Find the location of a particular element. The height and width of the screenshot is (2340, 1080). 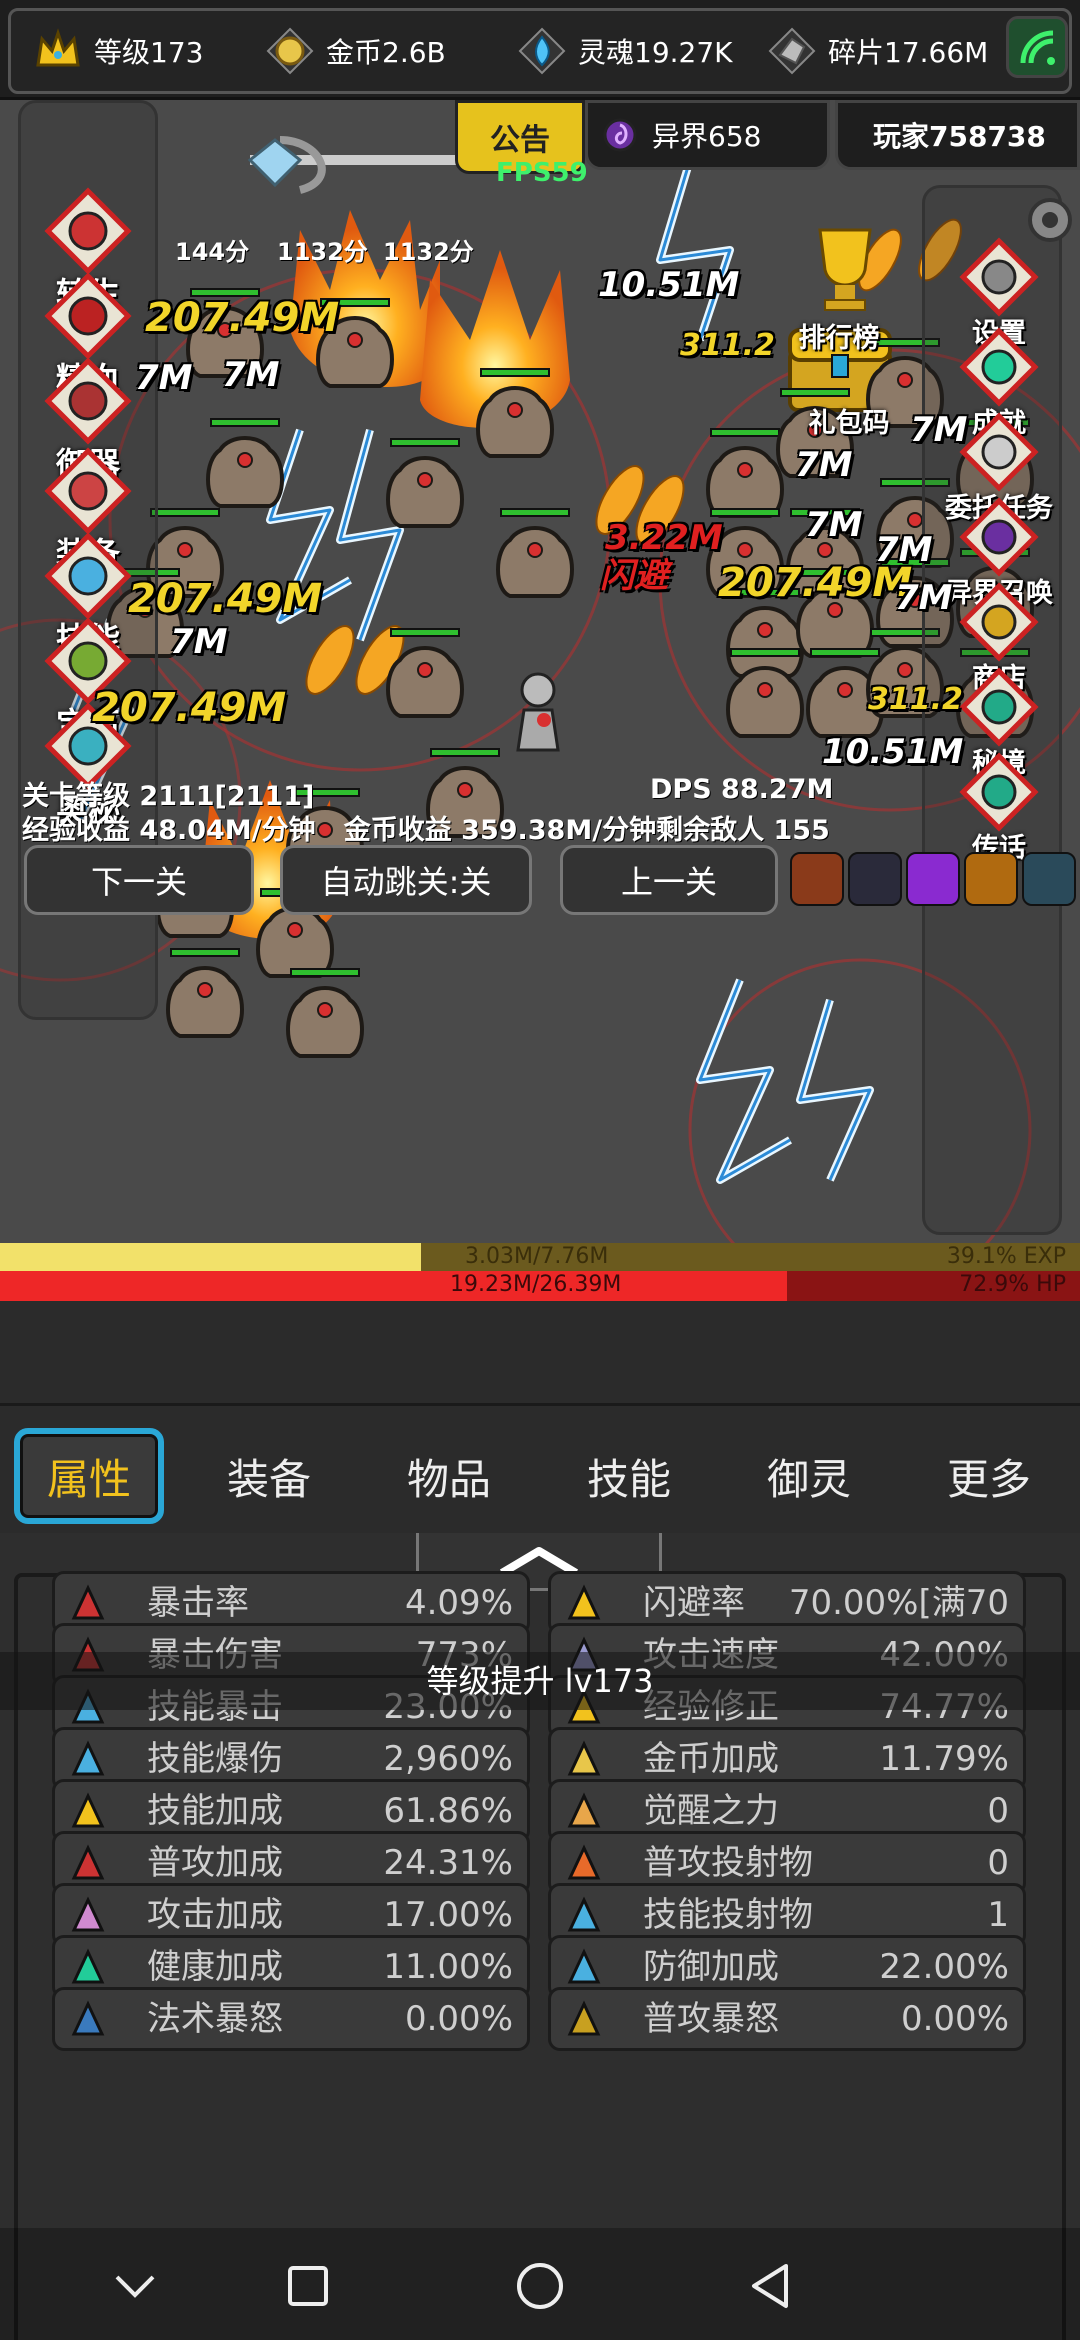

tab-skills: 技能 is located at coordinates (629, 1476).